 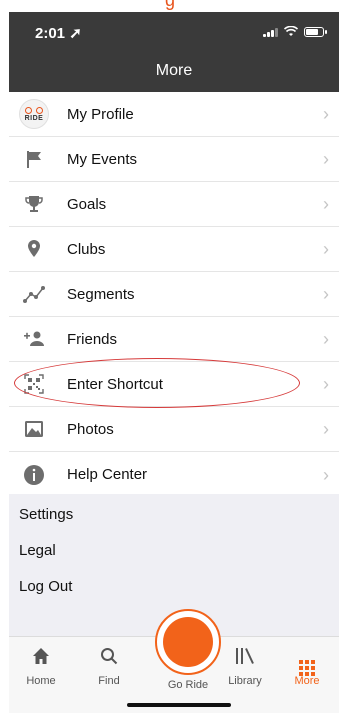 I want to click on search-icon, so click(x=109, y=658).